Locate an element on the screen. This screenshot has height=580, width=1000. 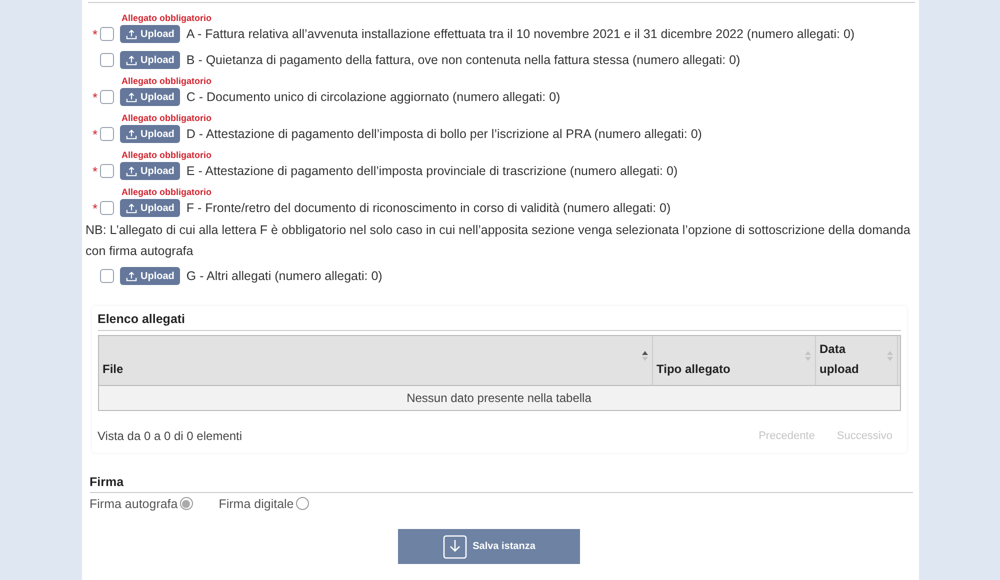
attachment-label: B - Quietanza di pagamento della fattura, ove non contenuta nella fattura stessa (numero allegati: 0) is located at coordinates (463, 60).